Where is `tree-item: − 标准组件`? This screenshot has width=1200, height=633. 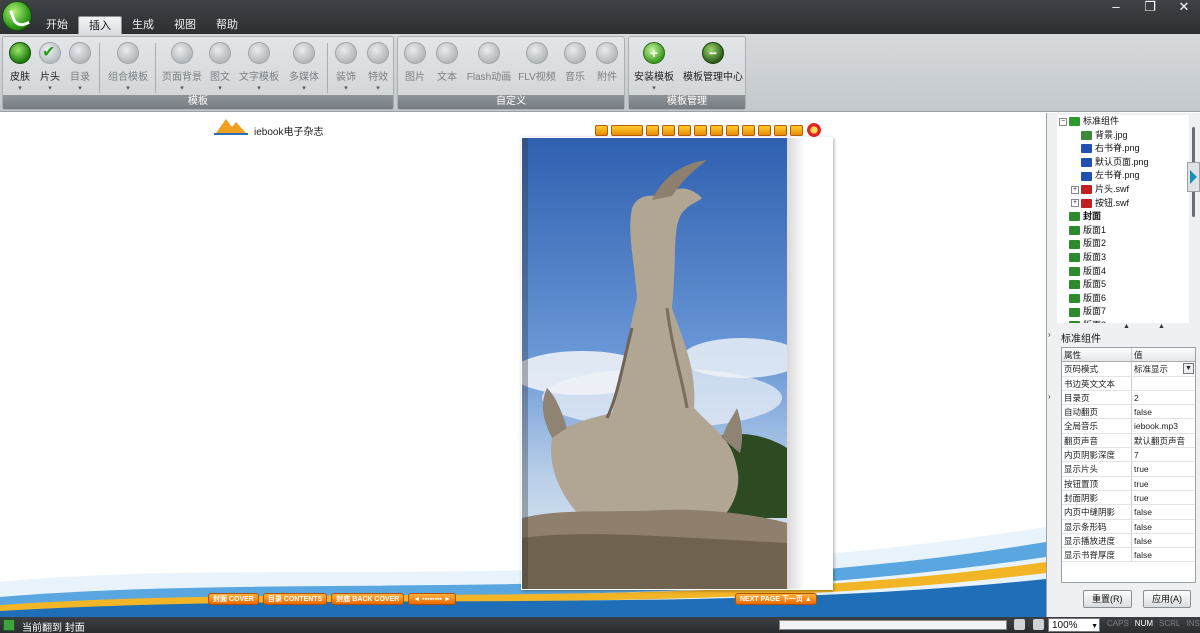
tree-item: − 标准组件 is located at coordinates (1123, 122).